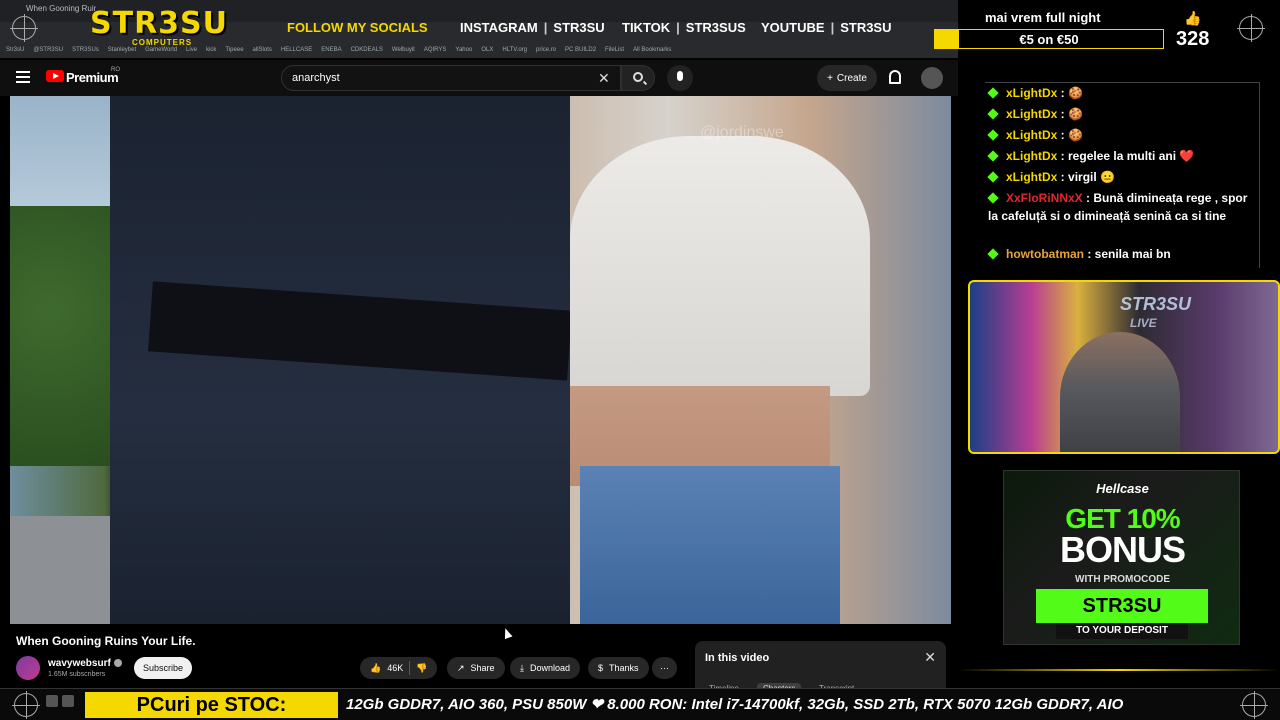 Image resolution: width=1280 pixels, height=720 pixels. What do you see at coordinates (507, 633) in the screenshot?
I see `mouse-cursor` at bounding box center [507, 633].